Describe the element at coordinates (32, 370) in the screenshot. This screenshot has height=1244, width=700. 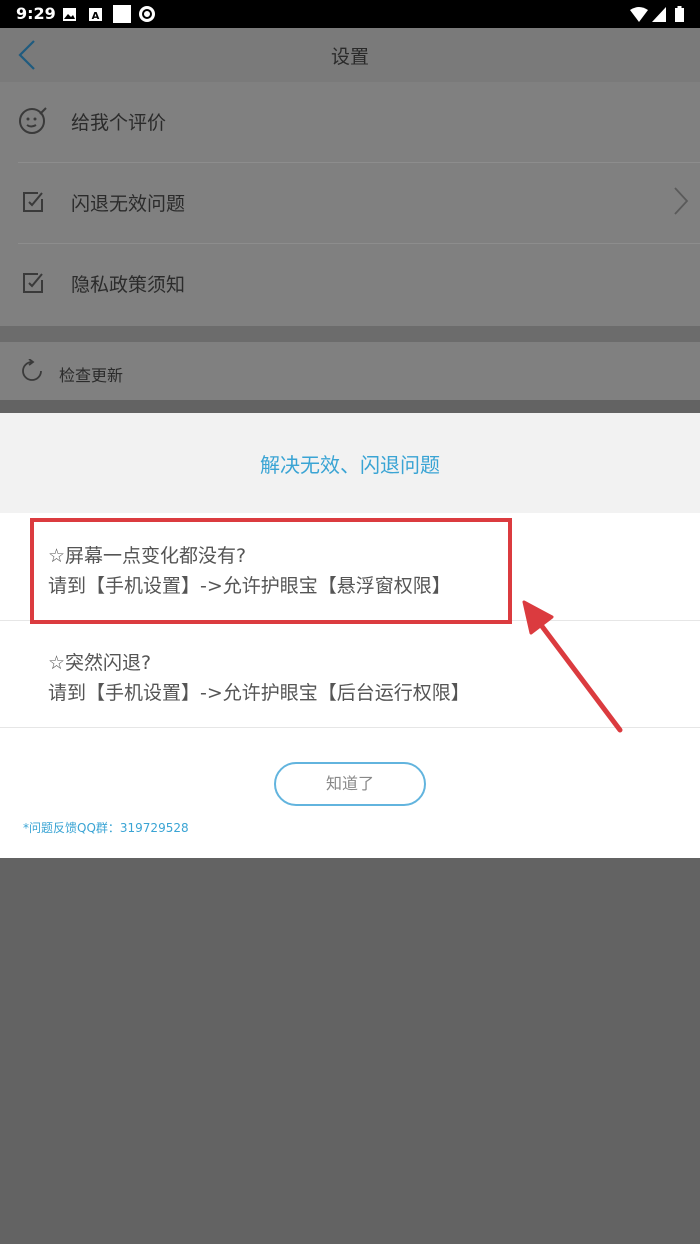
I see `refresh-icon` at that location.